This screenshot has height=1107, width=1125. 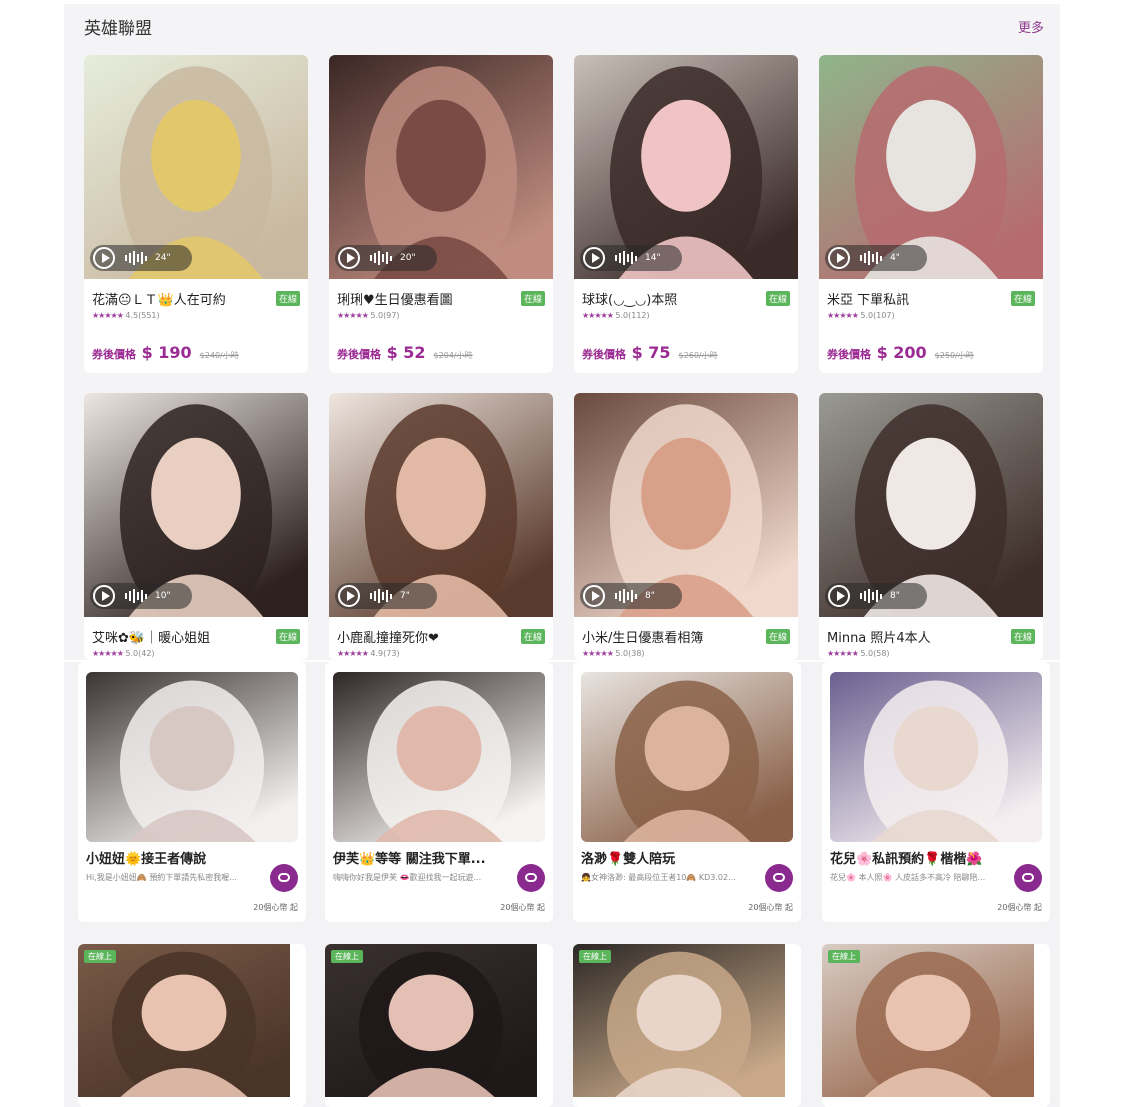 What do you see at coordinates (643, 638) in the screenshot?
I see `card-name: 小米/生日優惠看相簿` at bounding box center [643, 638].